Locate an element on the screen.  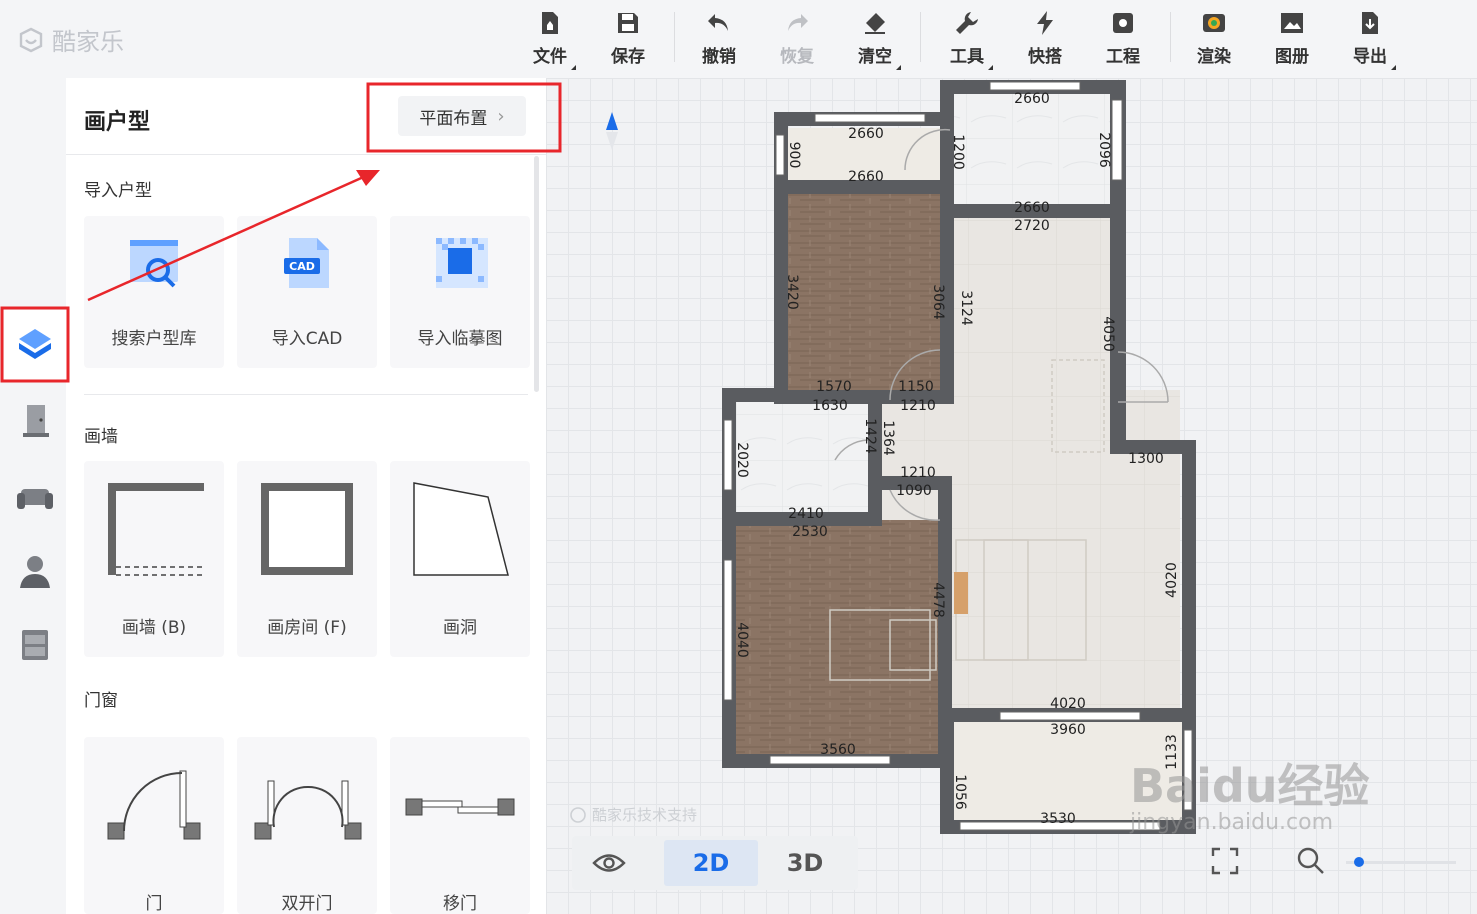
svg-text: 4040 is located at coordinates (742, 640).